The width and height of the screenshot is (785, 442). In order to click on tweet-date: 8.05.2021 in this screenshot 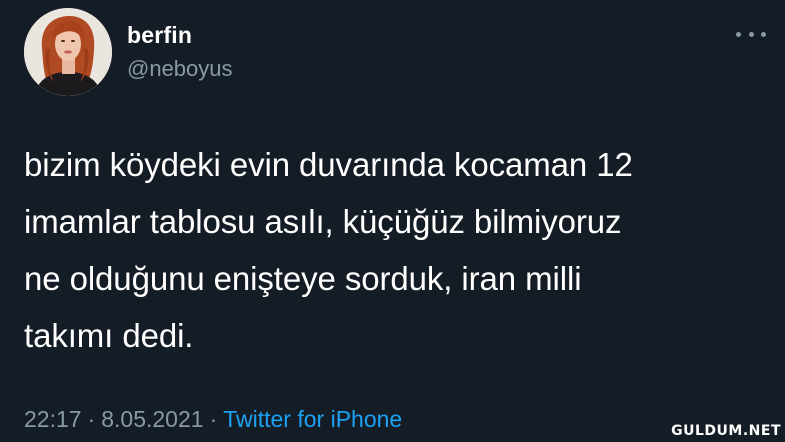, I will do `click(152, 419)`.